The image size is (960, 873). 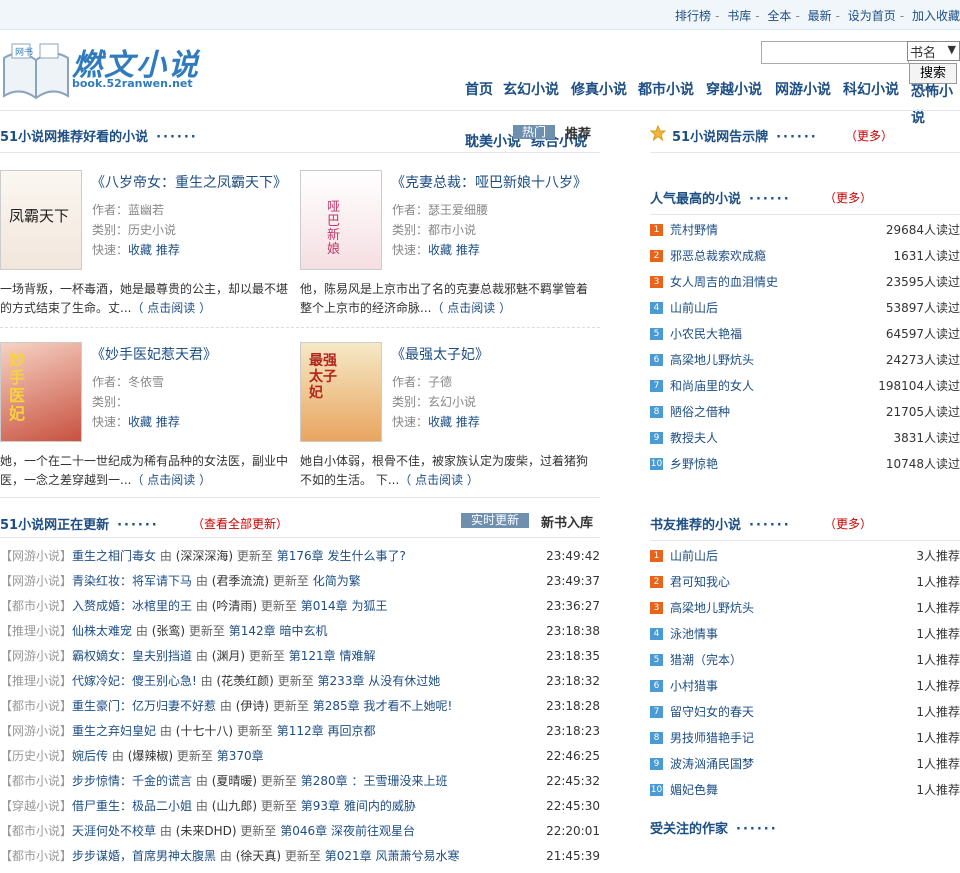 What do you see at coordinates (779, 16) in the screenshot?
I see `top-link-complete: 全本` at bounding box center [779, 16].